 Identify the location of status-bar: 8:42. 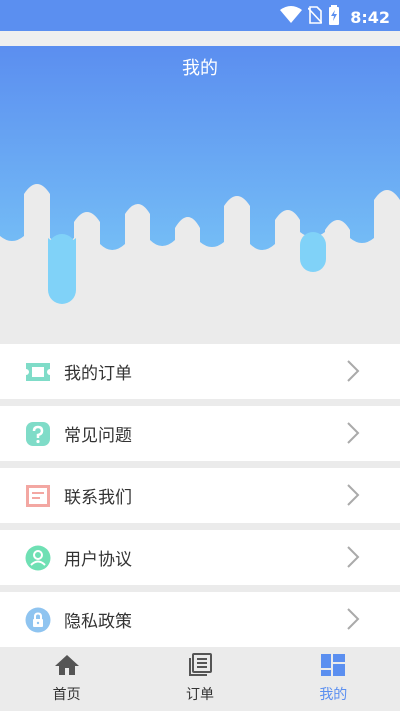
(200, 15).